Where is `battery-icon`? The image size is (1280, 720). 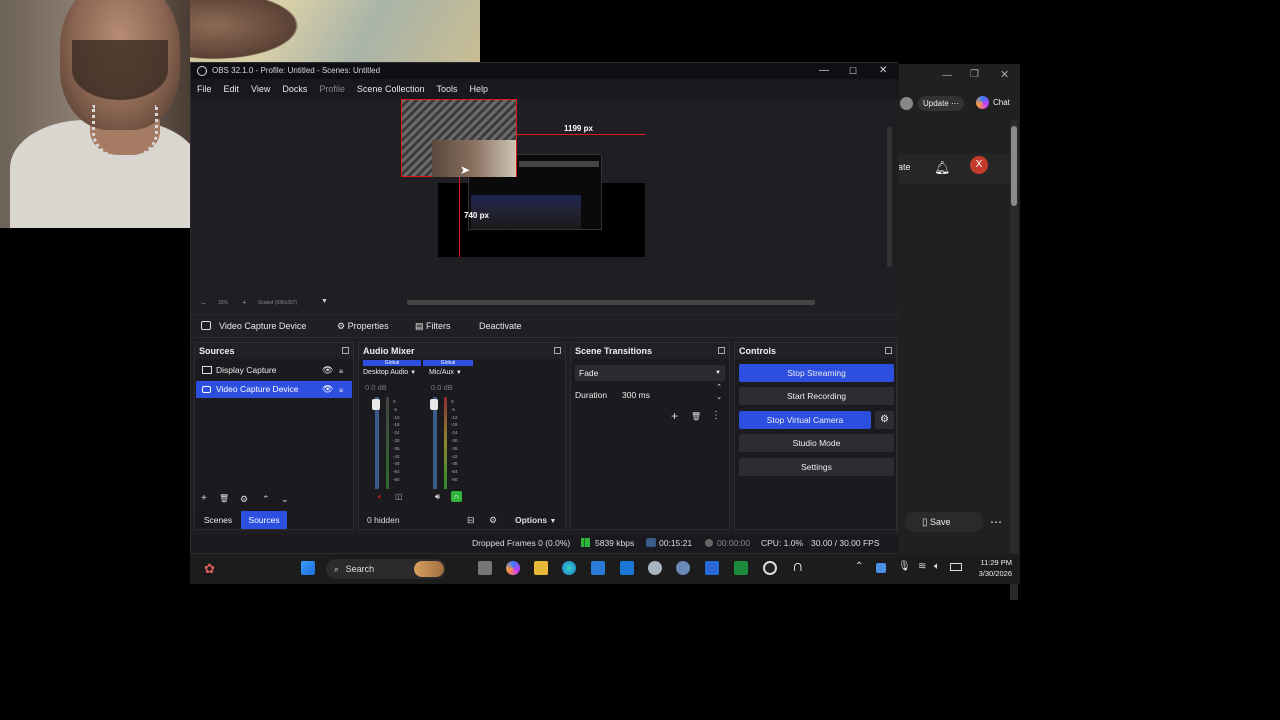
battery-icon is located at coordinates (956, 567).